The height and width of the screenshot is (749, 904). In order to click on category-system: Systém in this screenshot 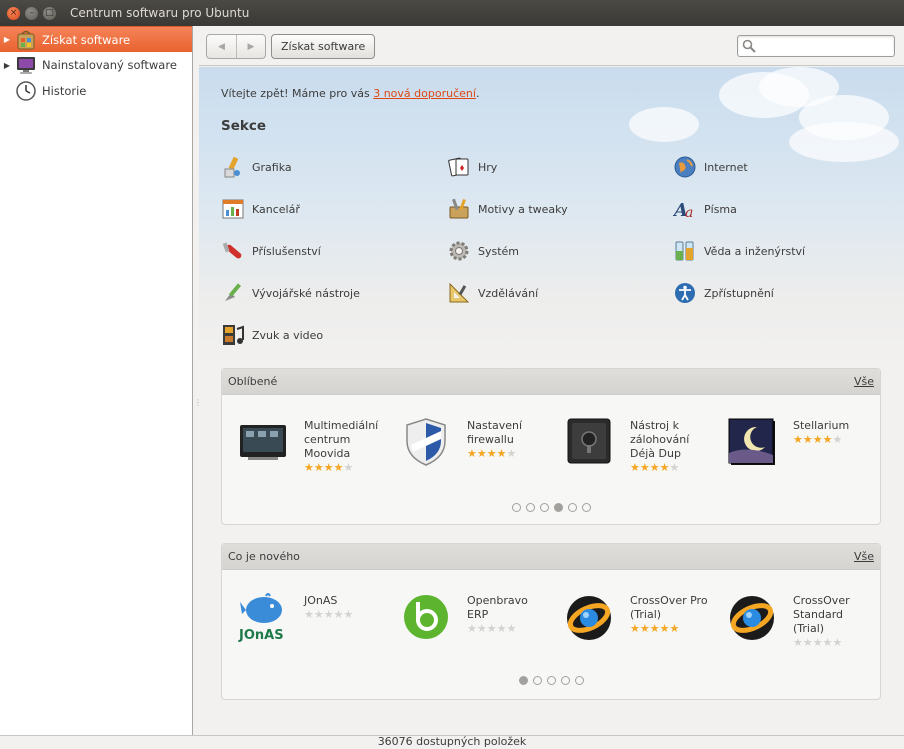, I will do `click(483, 251)`.